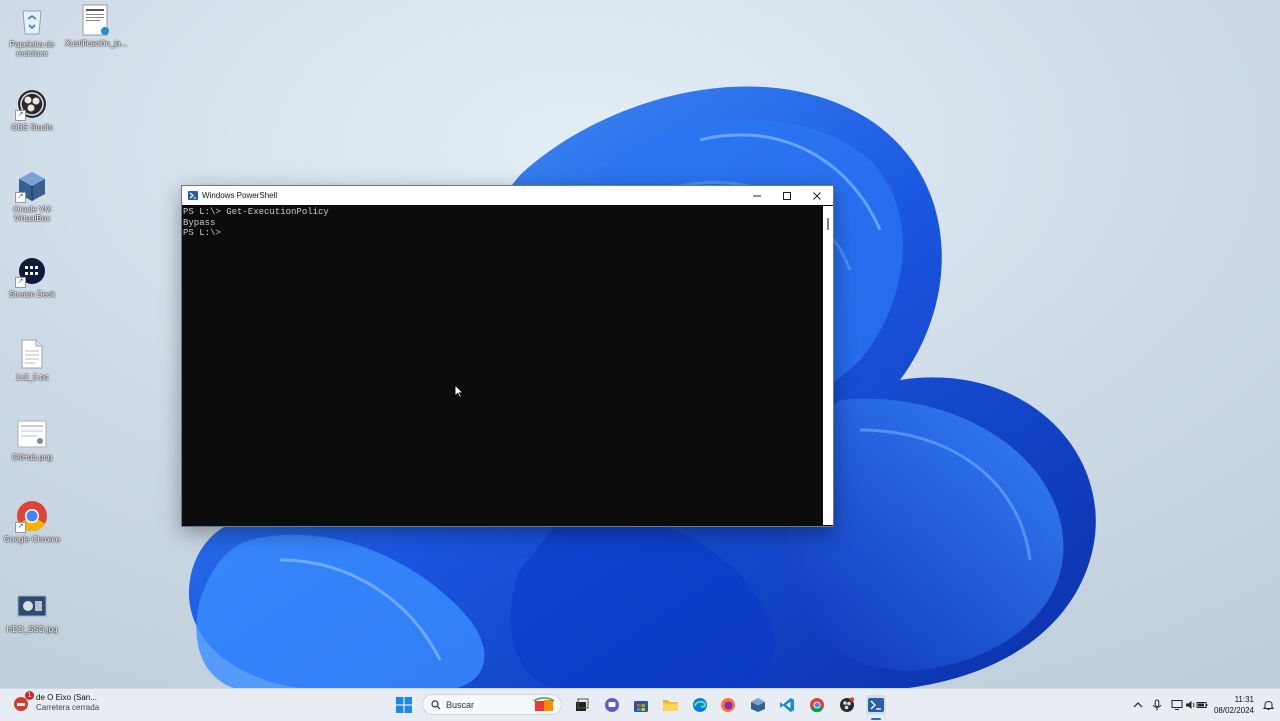 The image size is (1280, 721). I want to click on system-tray: 11:31 08/02/2024, so click(640, 705).